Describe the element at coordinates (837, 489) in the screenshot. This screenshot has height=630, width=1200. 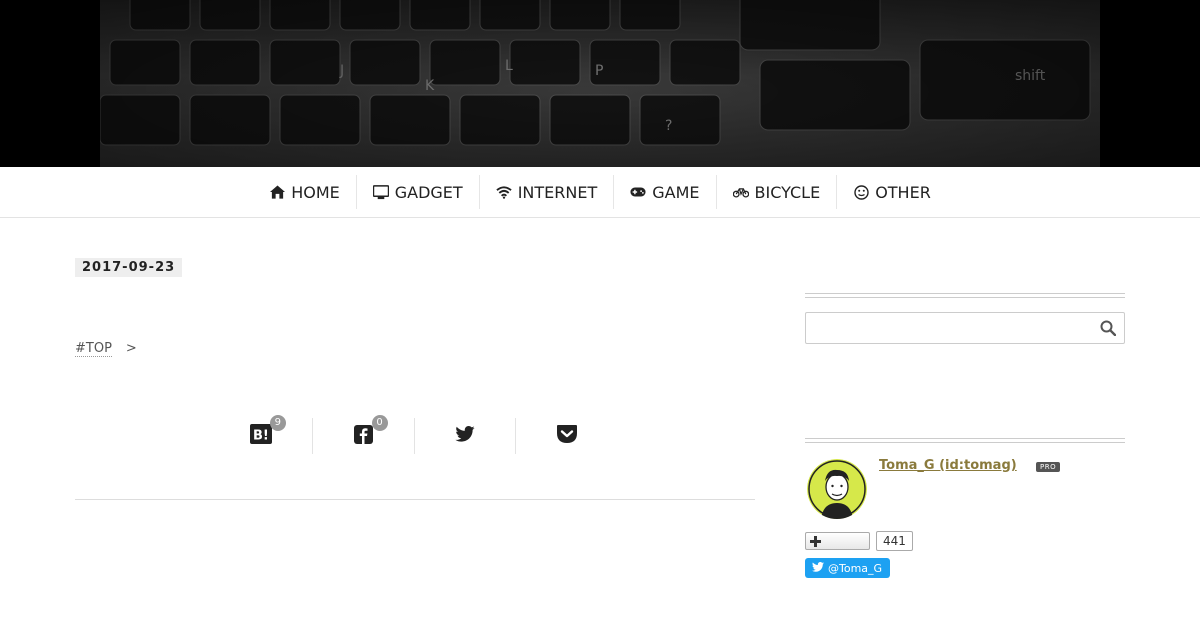
I see `avatar` at that location.